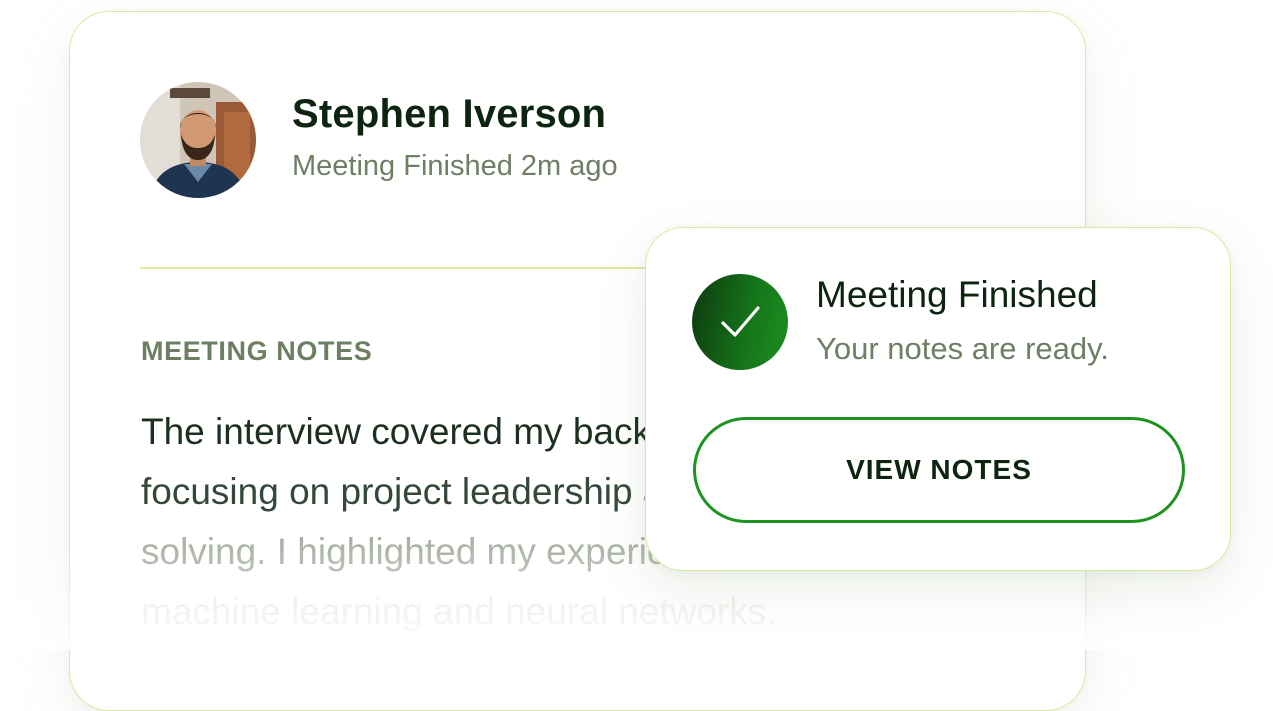 The image size is (1273, 711). I want to click on check-icon, so click(740, 322).